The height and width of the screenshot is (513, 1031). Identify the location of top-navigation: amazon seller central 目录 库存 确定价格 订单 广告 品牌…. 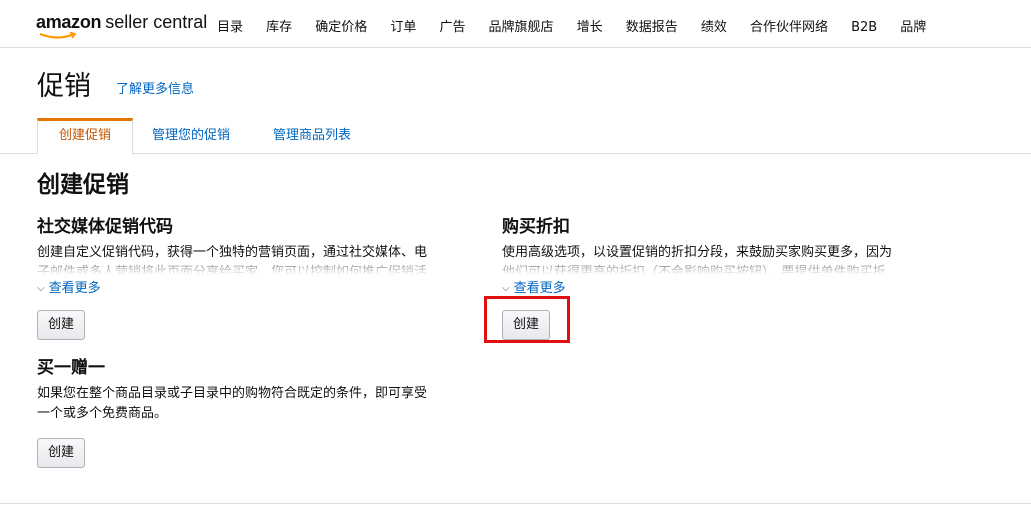
(515, 24).